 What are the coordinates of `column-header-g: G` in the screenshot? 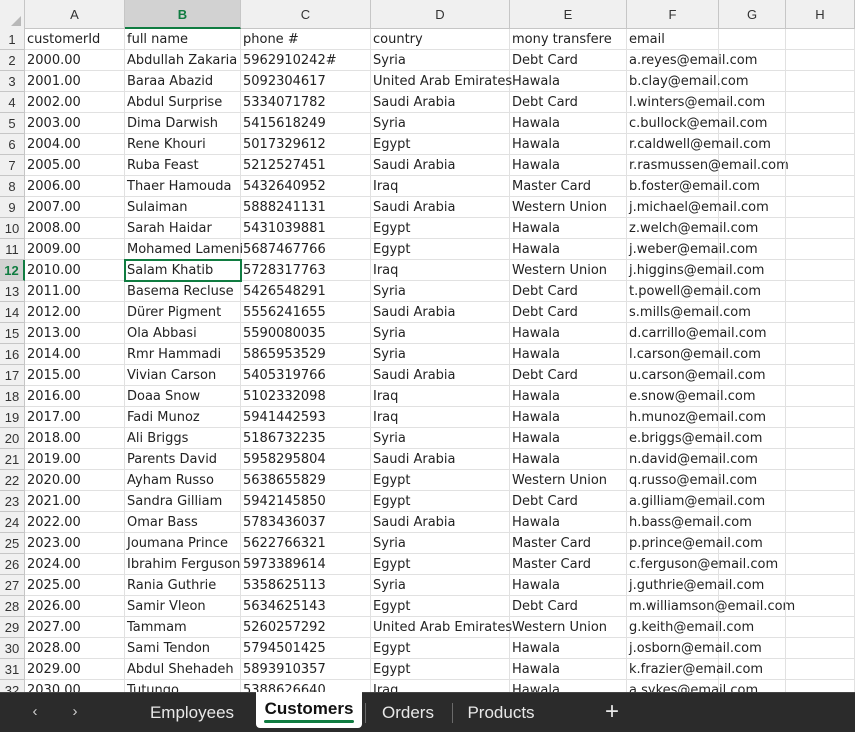 It's located at (752, 14).